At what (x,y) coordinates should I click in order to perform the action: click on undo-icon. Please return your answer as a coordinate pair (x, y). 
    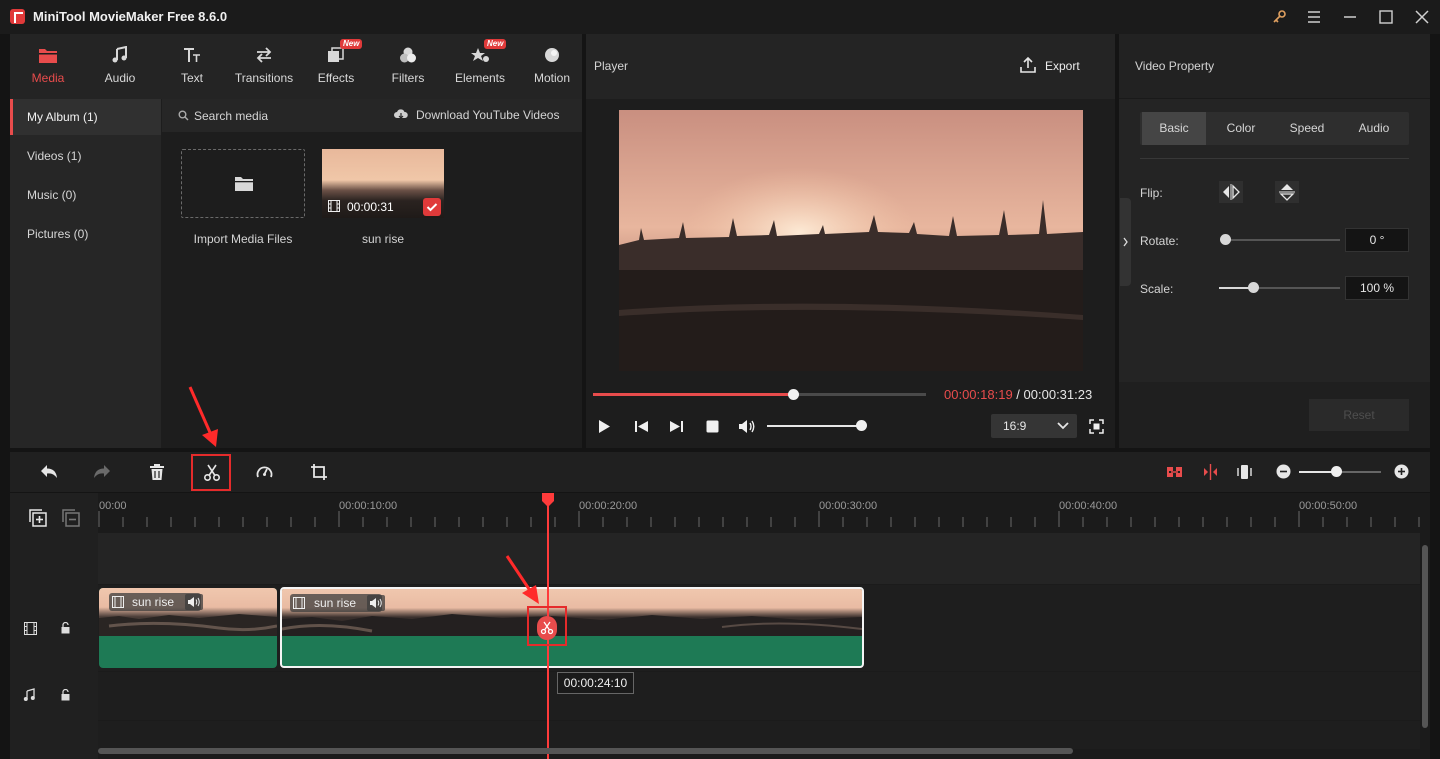
    Looking at the image, I should click on (49, 472).